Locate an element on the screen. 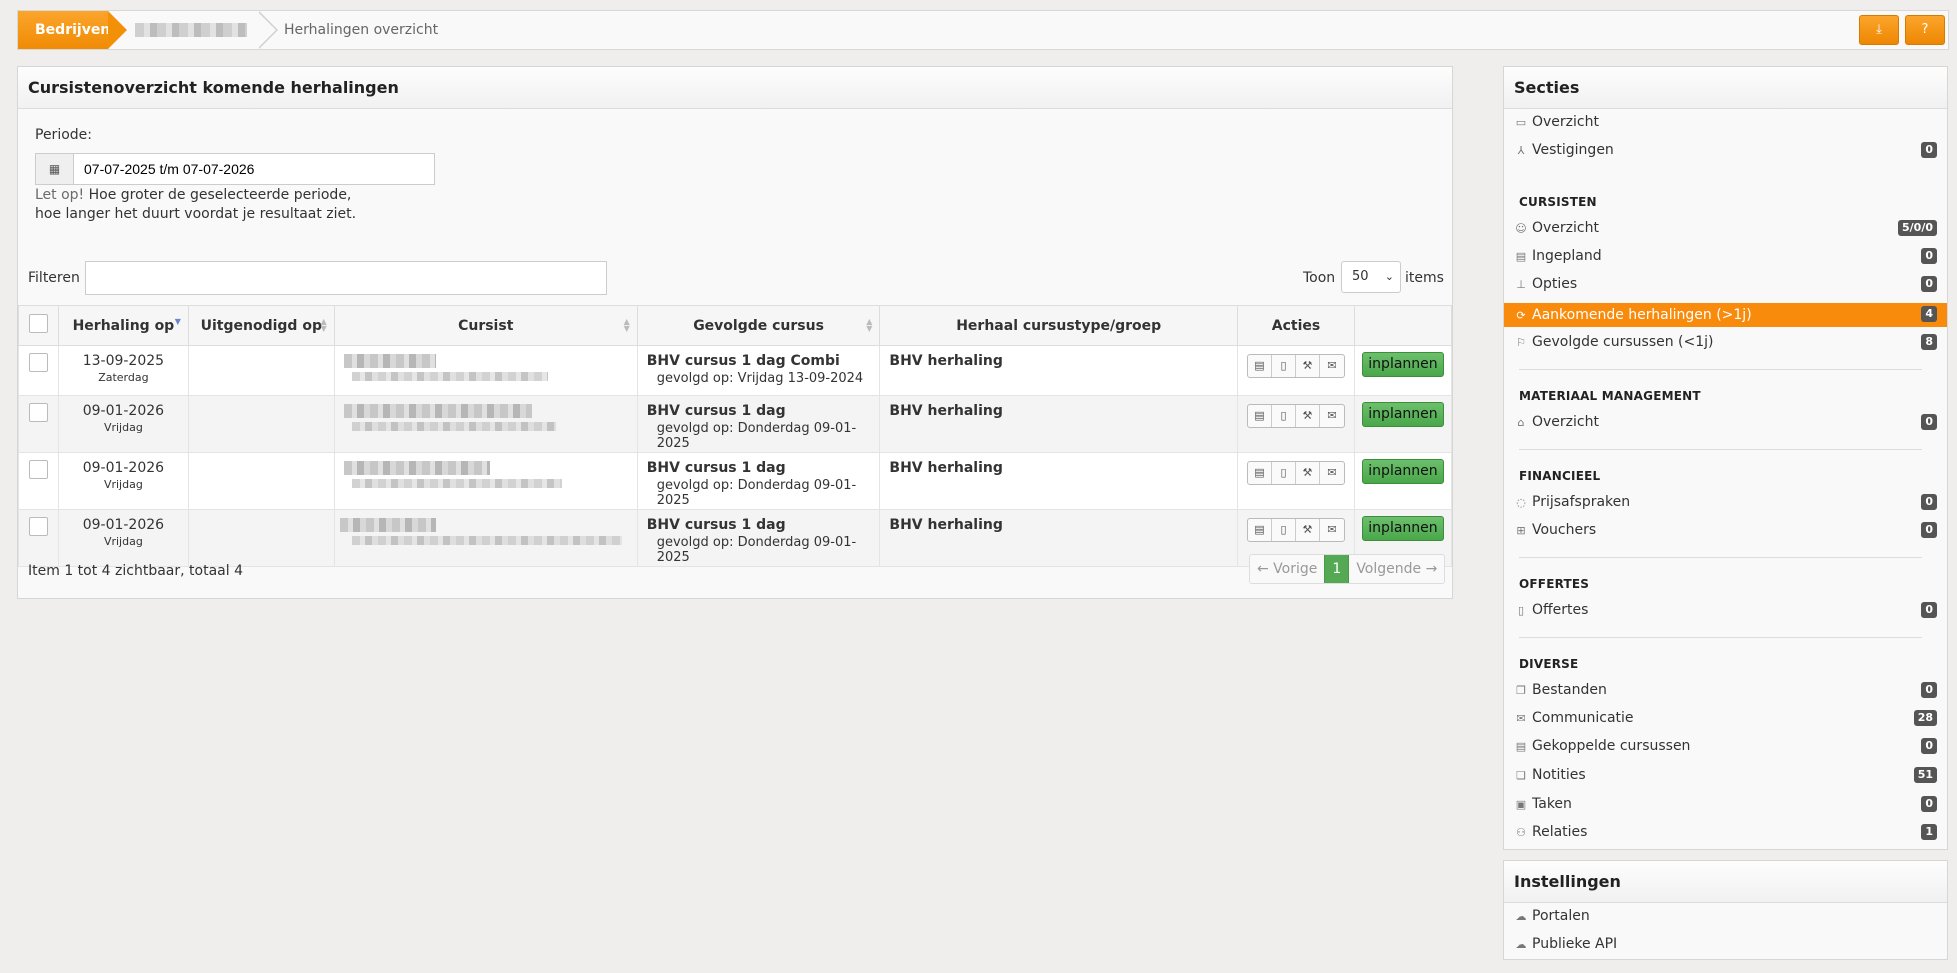 This screenshot has width=1957, height=973. sidebar-item-bestanden: ❐ Bestanden 0 is located at coordinates (1725, 690).